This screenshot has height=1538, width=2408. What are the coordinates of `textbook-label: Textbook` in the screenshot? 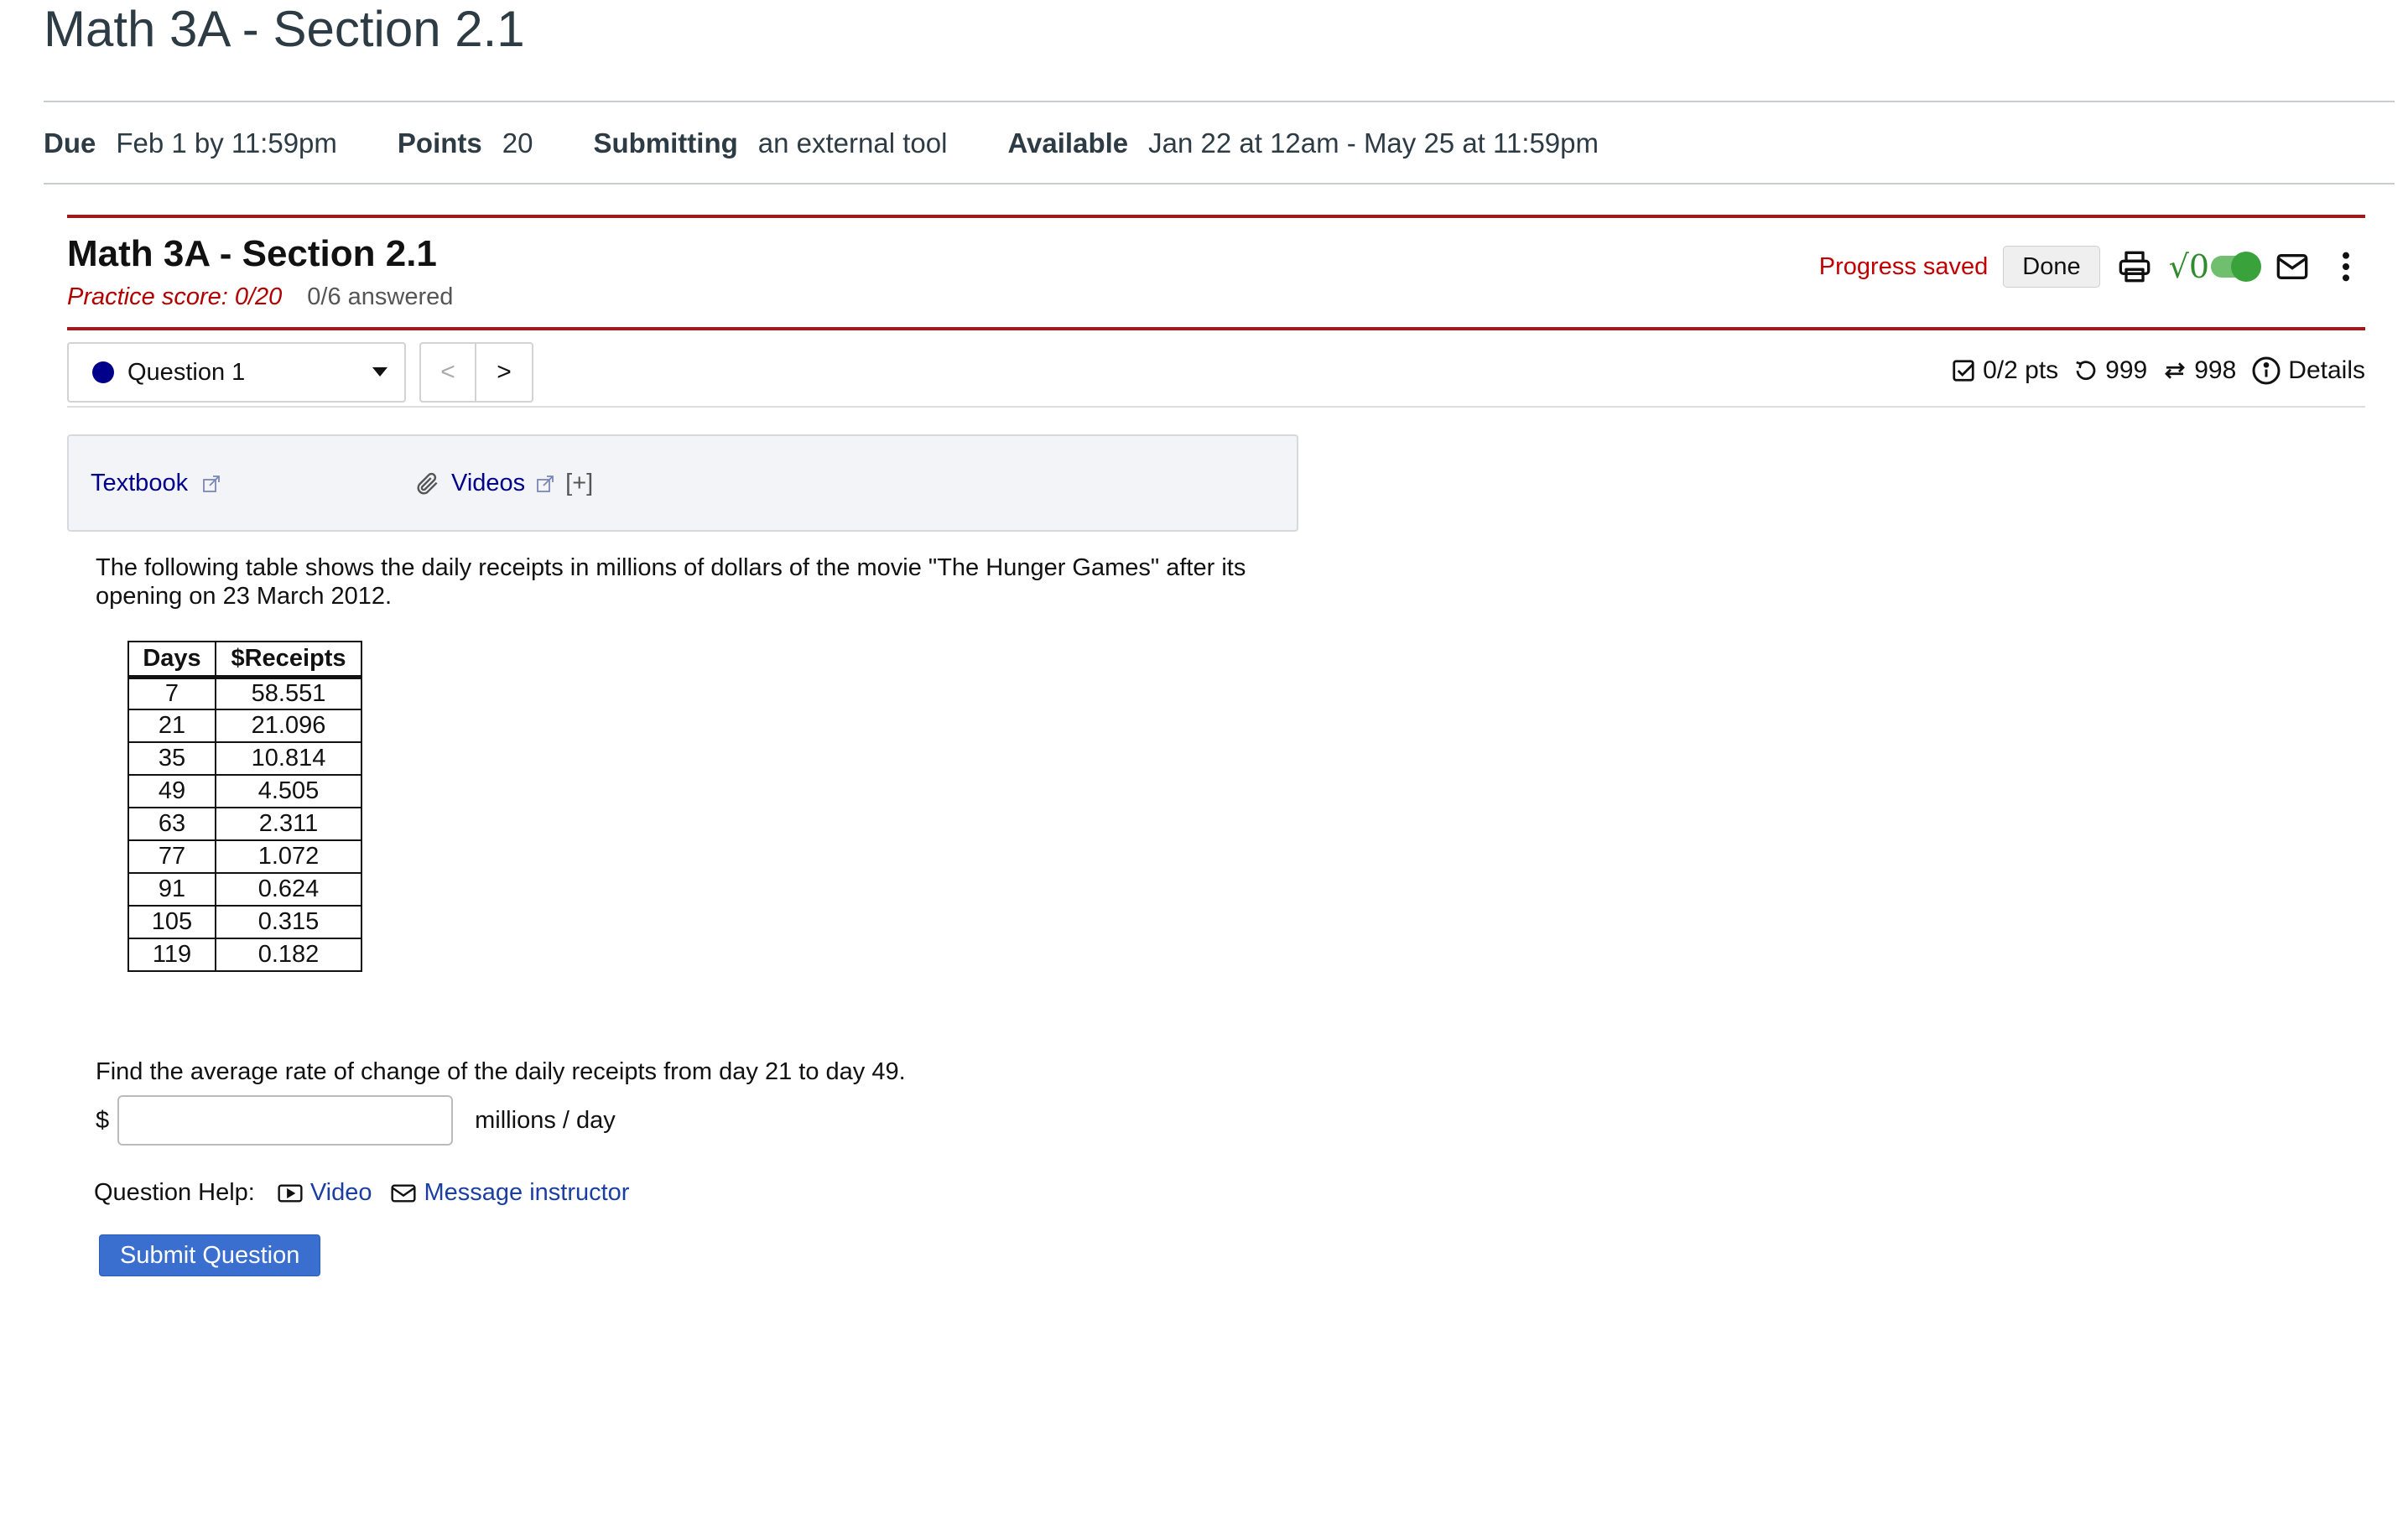 It's located at (140, 483).